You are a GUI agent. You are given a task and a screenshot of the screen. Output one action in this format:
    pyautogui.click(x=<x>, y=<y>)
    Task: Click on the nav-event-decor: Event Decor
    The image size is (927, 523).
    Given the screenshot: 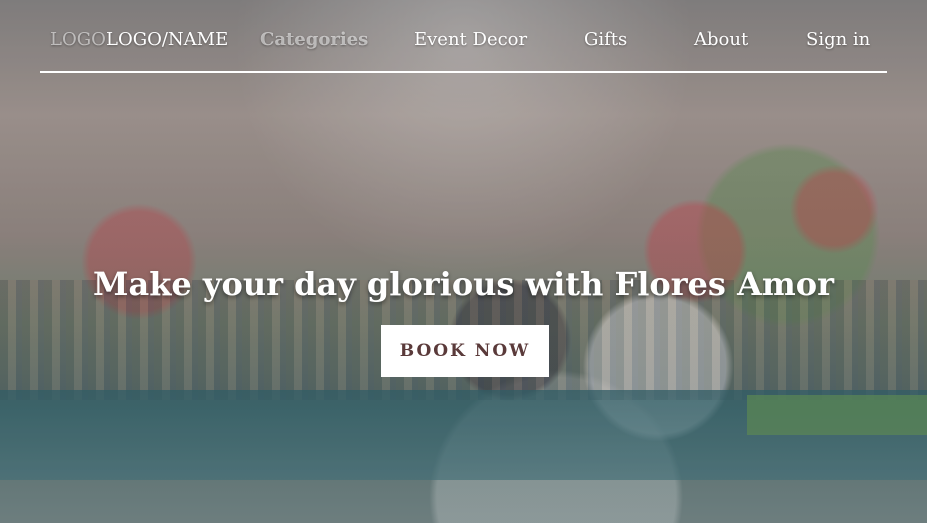 What is the action you would take?
    pyautogui.click(x=470, y=39)
    